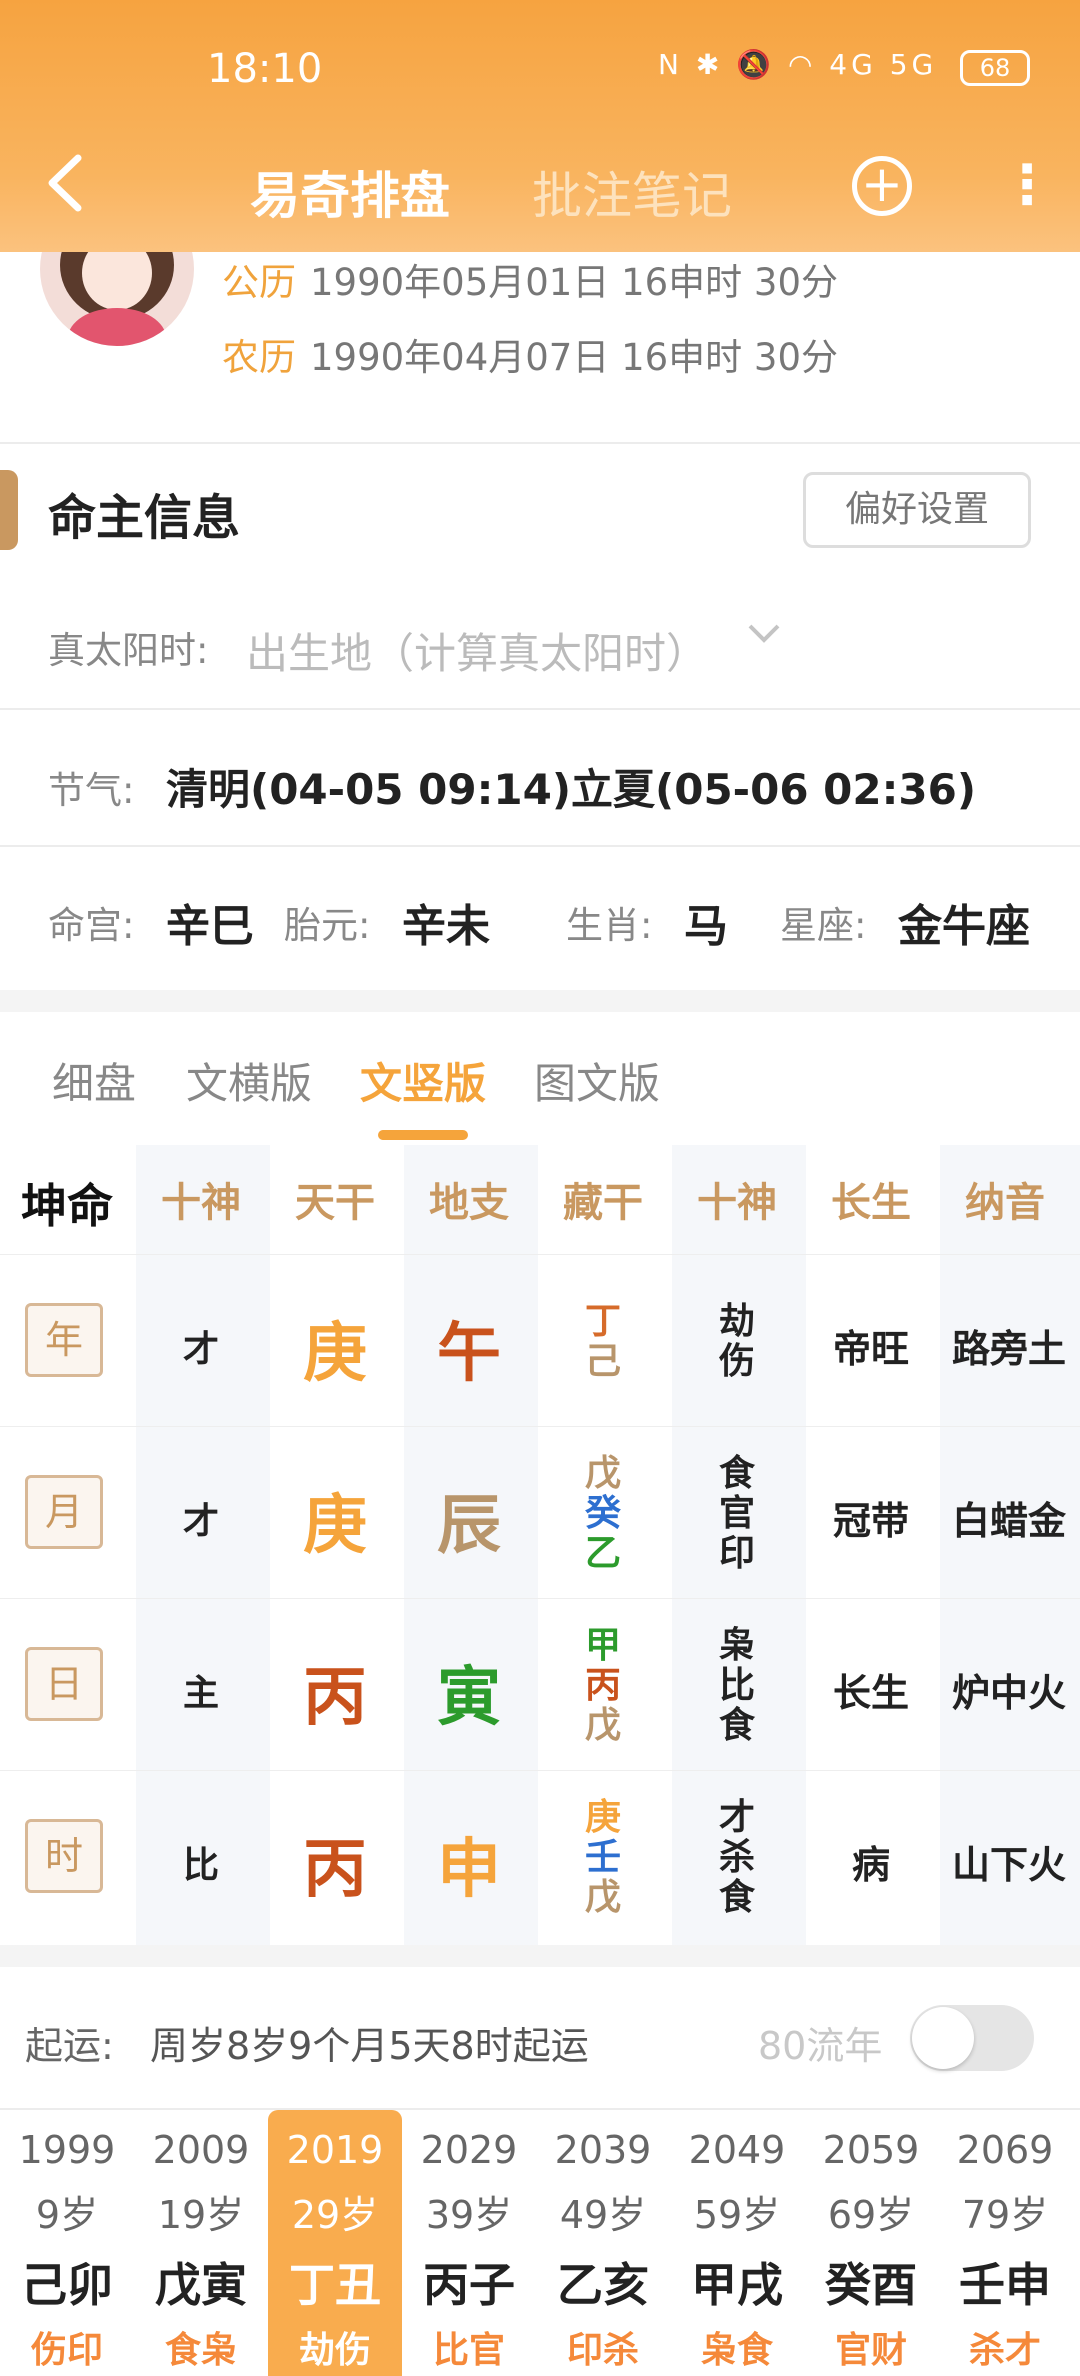 This screenshot has height=2376, width=1080. Describe the element at coordinates (540, 70) in the screenshot. I see `status-bar: 18:10 N ✱ 🔕 ◠ 4G 5G 68` at that location.